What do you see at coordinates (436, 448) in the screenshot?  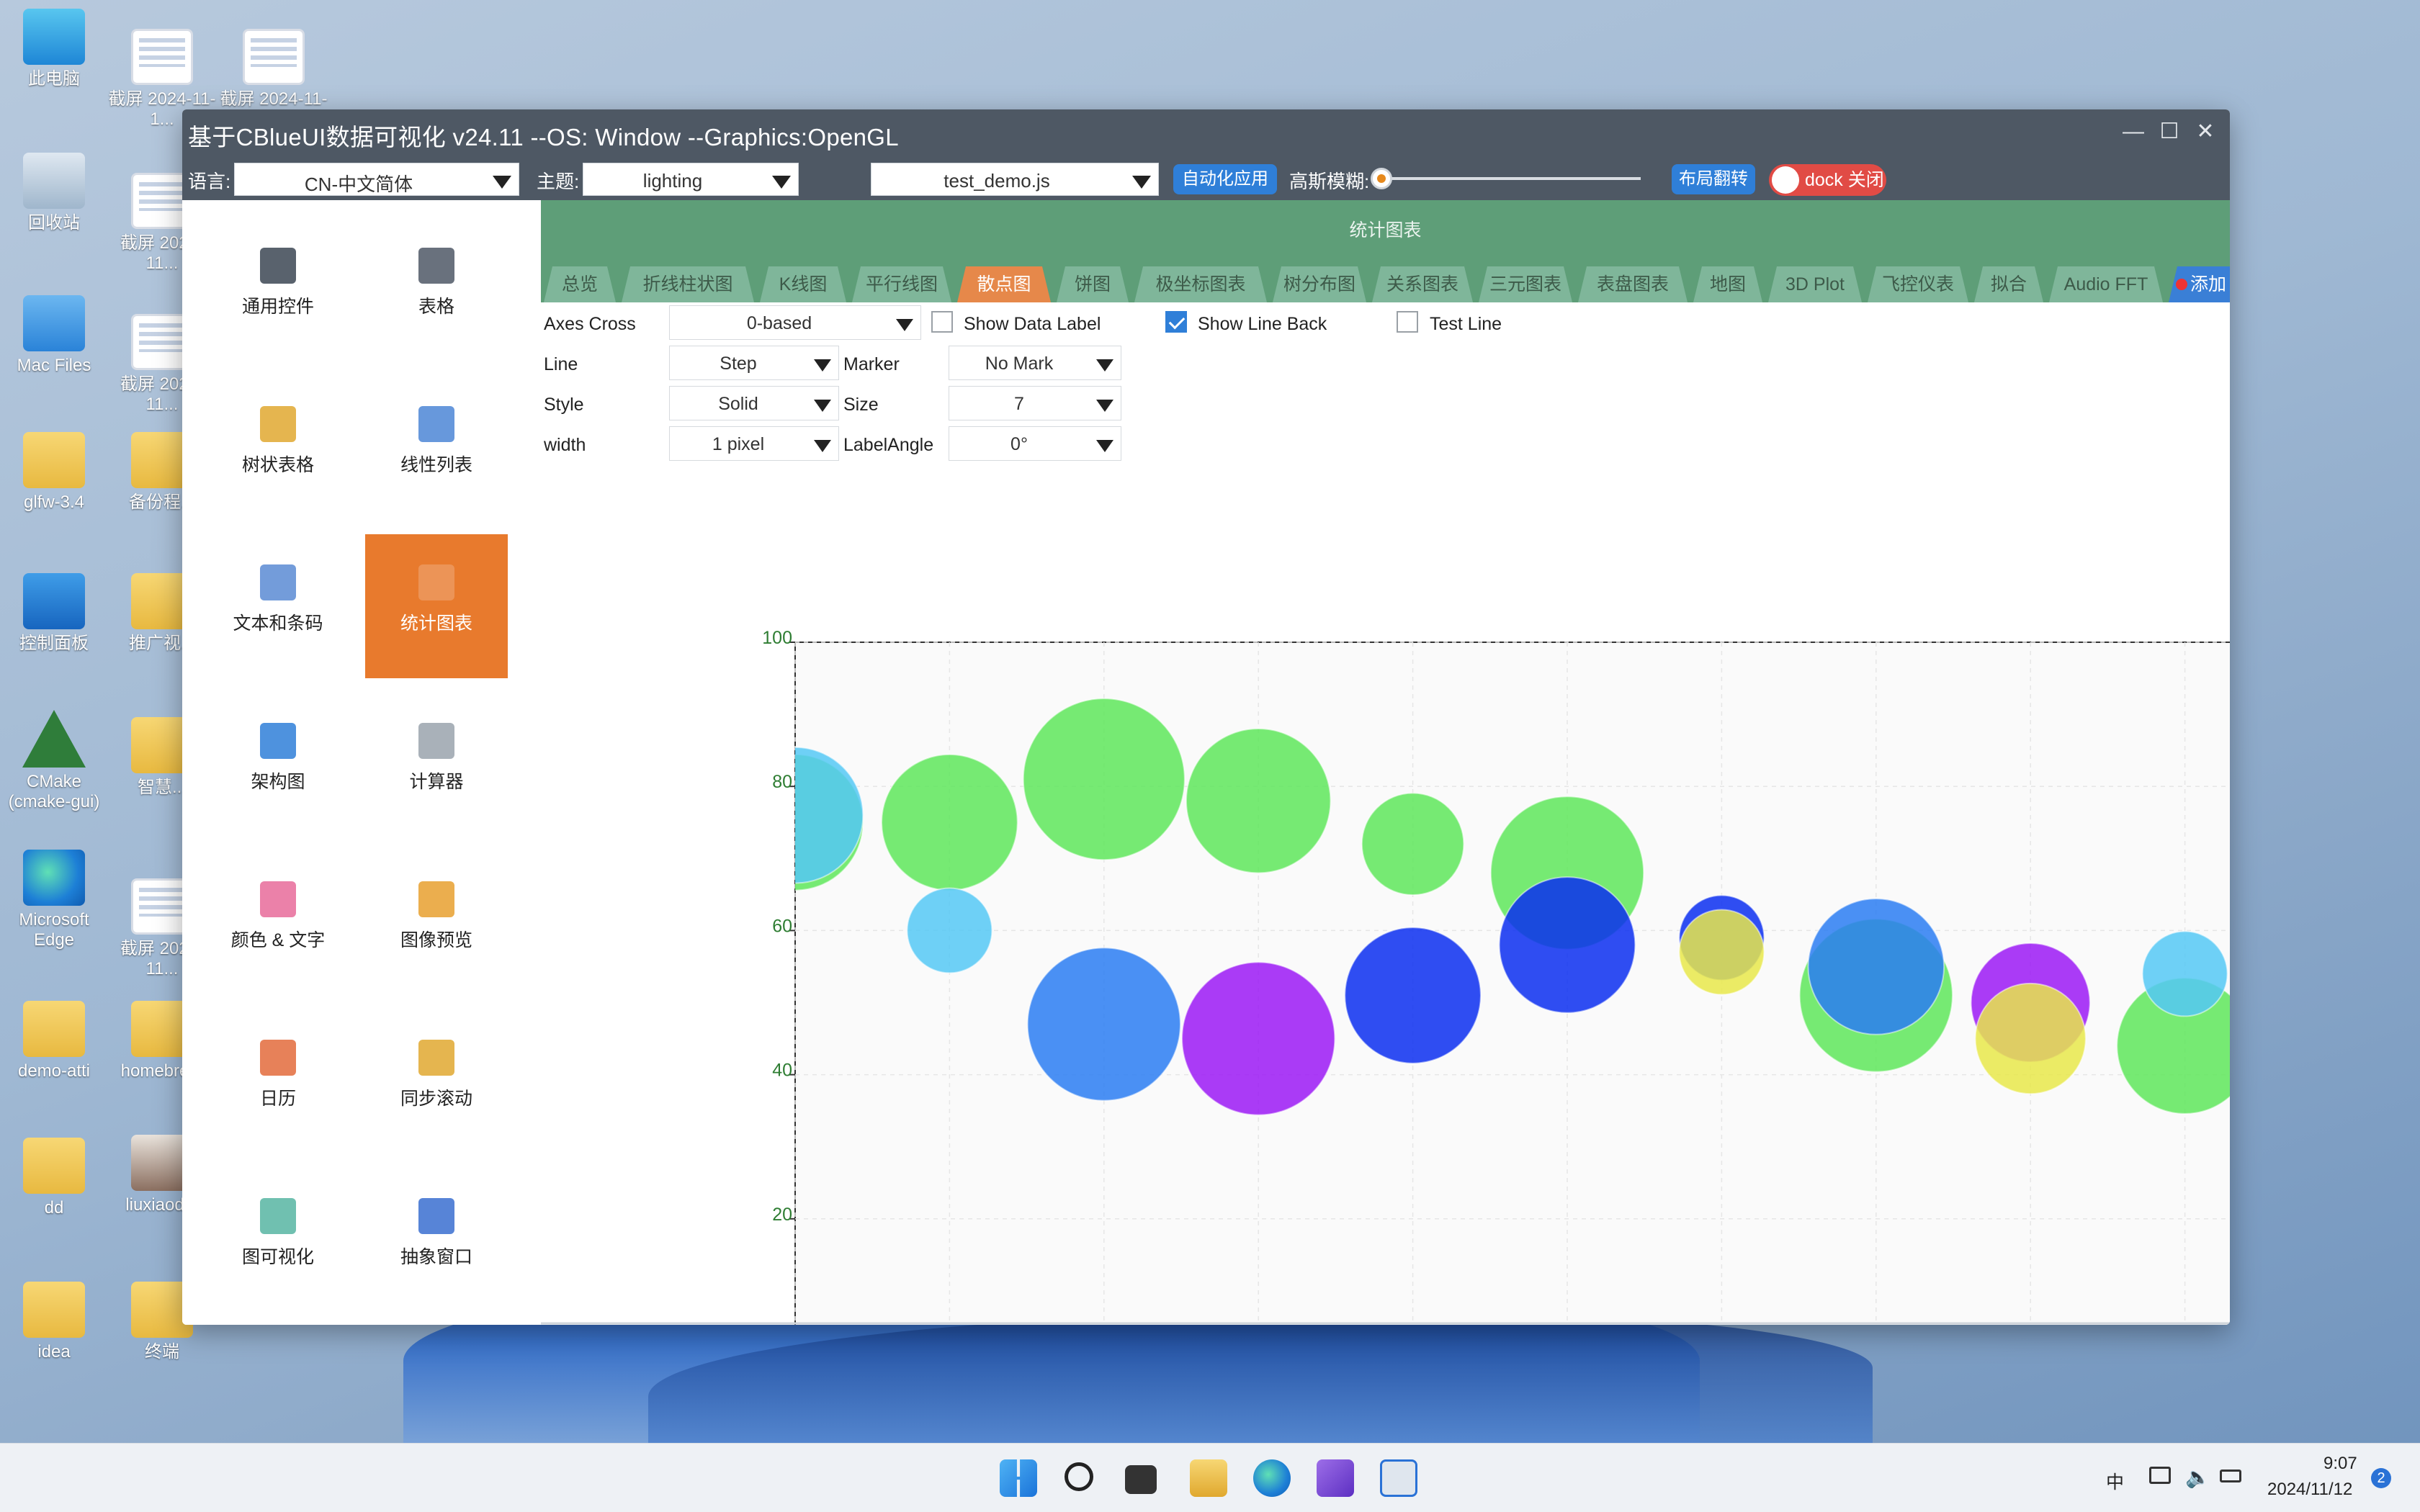 I see `sidebar-item-4: 线性列表` at bounding box center [436, 448].